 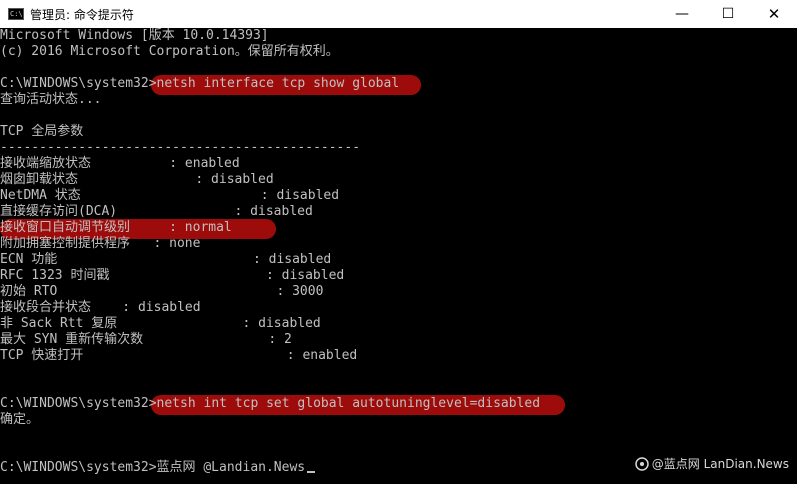 What do you see at coordinates (169, 51) in the screenshot?
I see `console-line: (c) 2016 Microsoft Corporation。保留所有权利。` at bounding box center [169, 51].